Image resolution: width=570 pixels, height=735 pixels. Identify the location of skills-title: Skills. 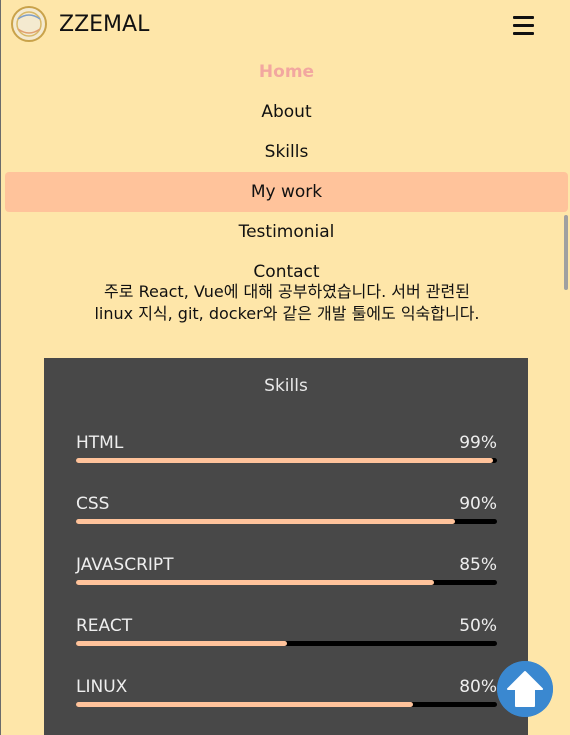
(286, 386).